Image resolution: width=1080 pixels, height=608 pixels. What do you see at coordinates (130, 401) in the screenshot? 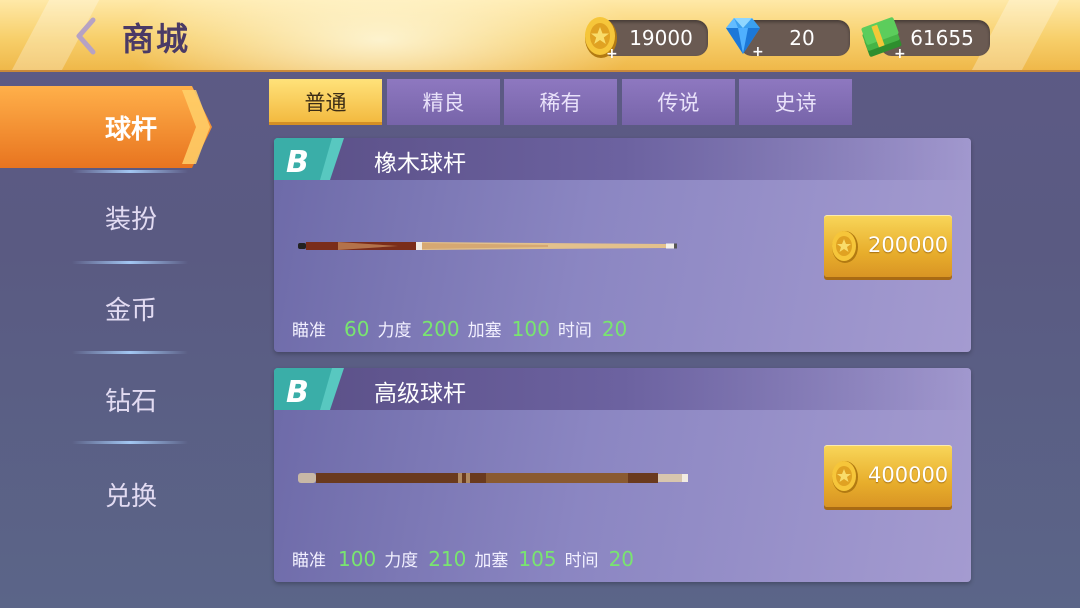
I see `sidebar-item-label: 钻石` at bounding box center [130, 401].